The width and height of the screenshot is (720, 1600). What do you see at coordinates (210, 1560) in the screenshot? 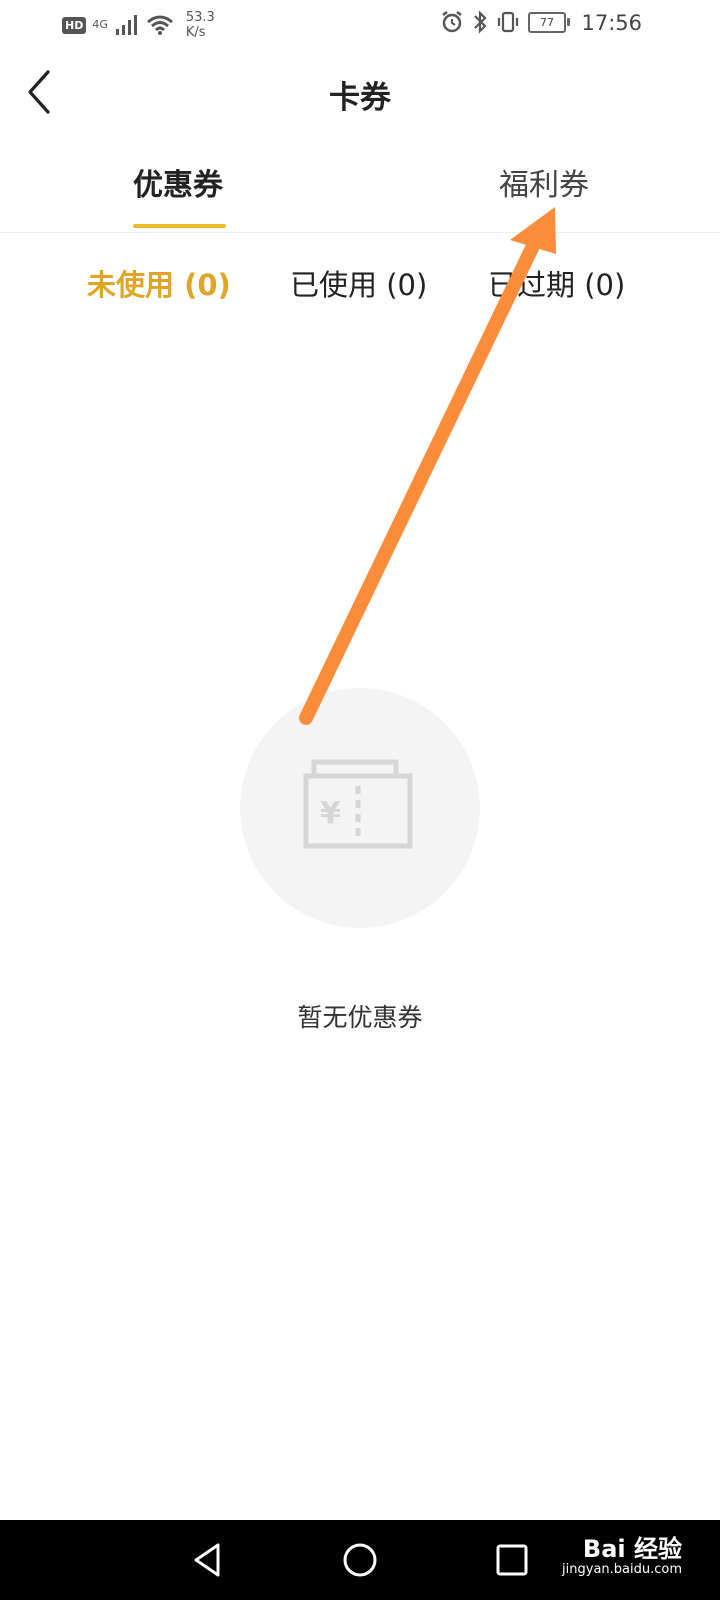
I see `triangle-back-icon` at bounding box center [210, 1560].